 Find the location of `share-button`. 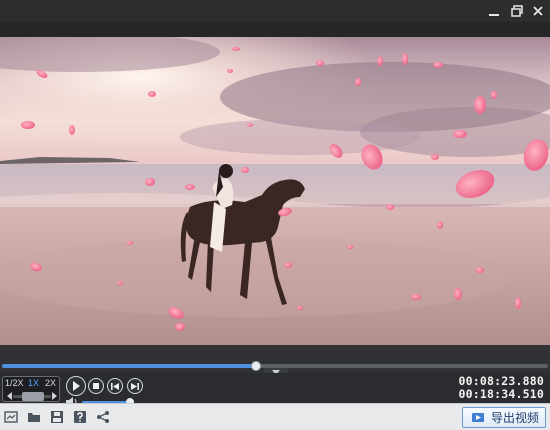

share-button is located at coordinates (103, 417).